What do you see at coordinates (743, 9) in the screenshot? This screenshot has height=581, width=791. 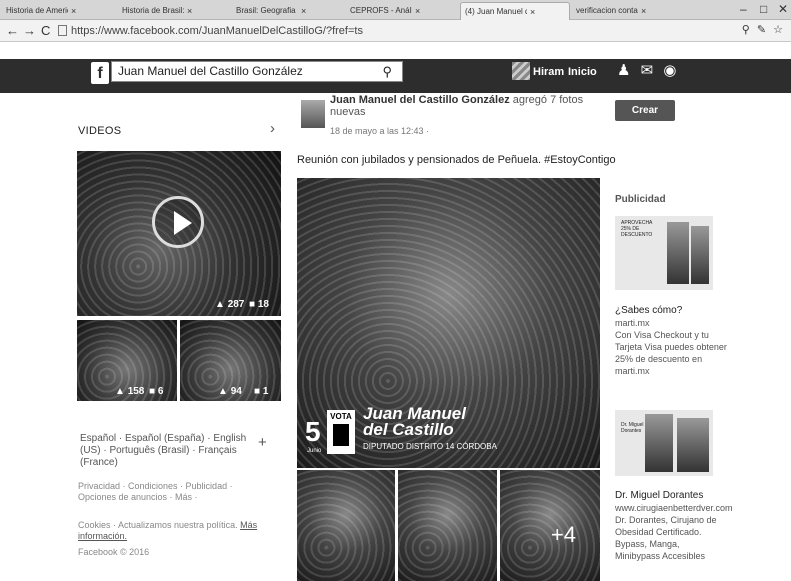 I see `minimize-icon: –` at bounding box center [743, 9].